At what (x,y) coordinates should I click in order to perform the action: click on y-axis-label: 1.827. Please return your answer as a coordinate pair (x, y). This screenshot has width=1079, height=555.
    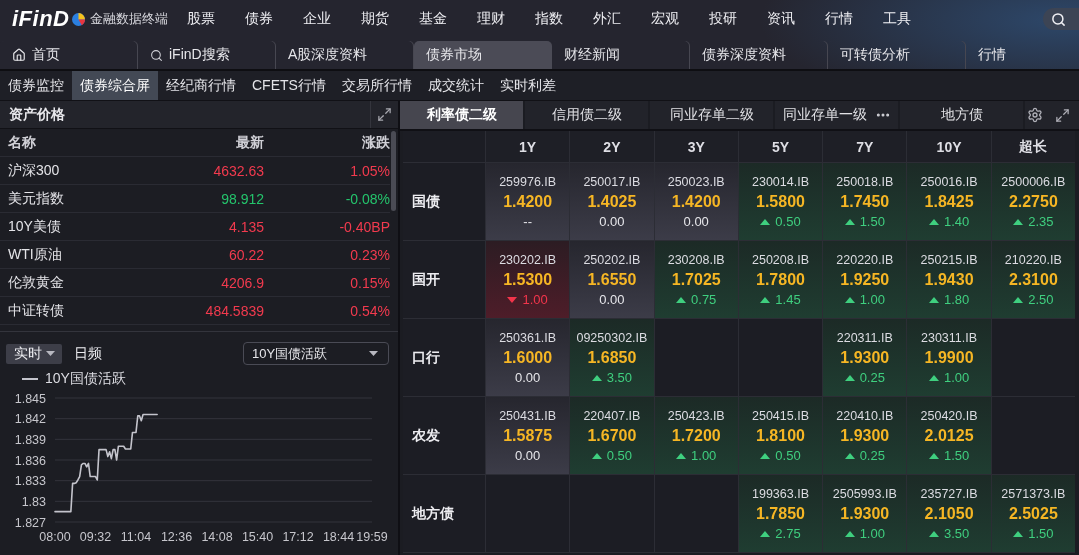
    Looking at the image, I should click on (30, 522).